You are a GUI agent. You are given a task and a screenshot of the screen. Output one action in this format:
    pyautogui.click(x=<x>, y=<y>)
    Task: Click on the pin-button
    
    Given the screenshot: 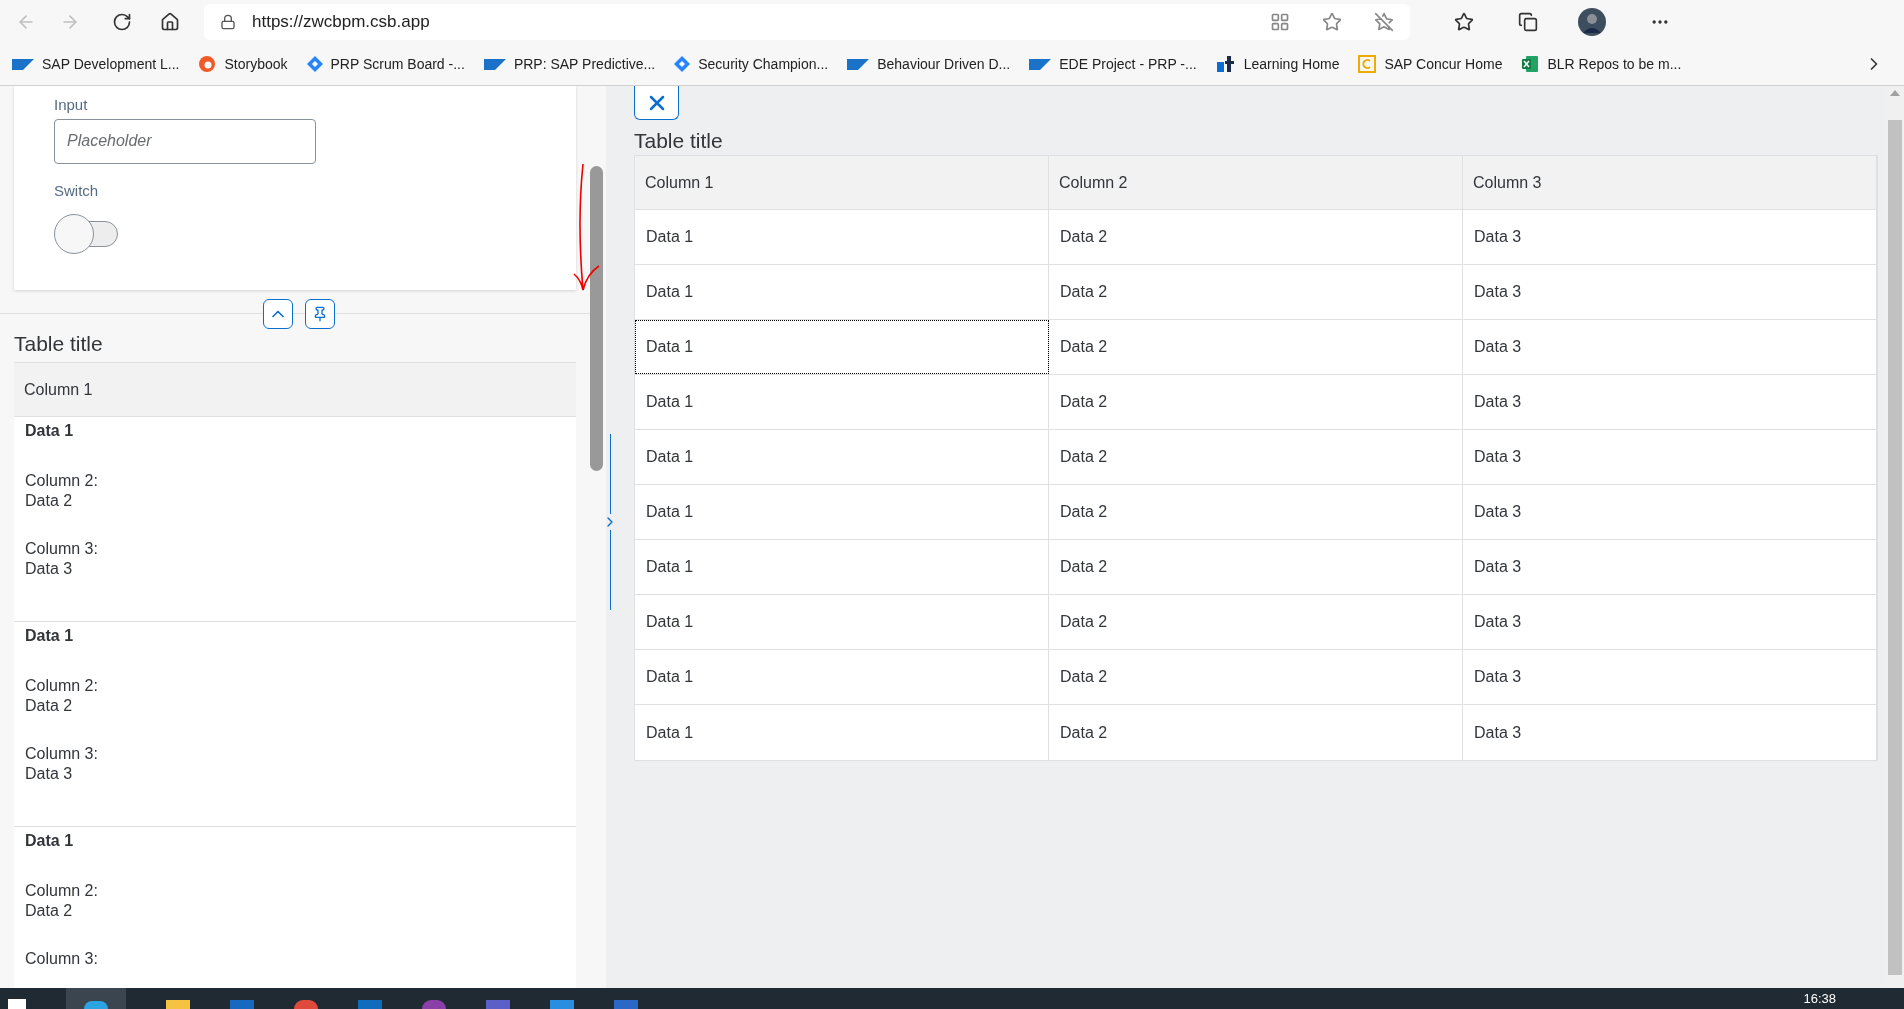 What is the action you would take?
    pyautogui.click(x=320, y=313)
    